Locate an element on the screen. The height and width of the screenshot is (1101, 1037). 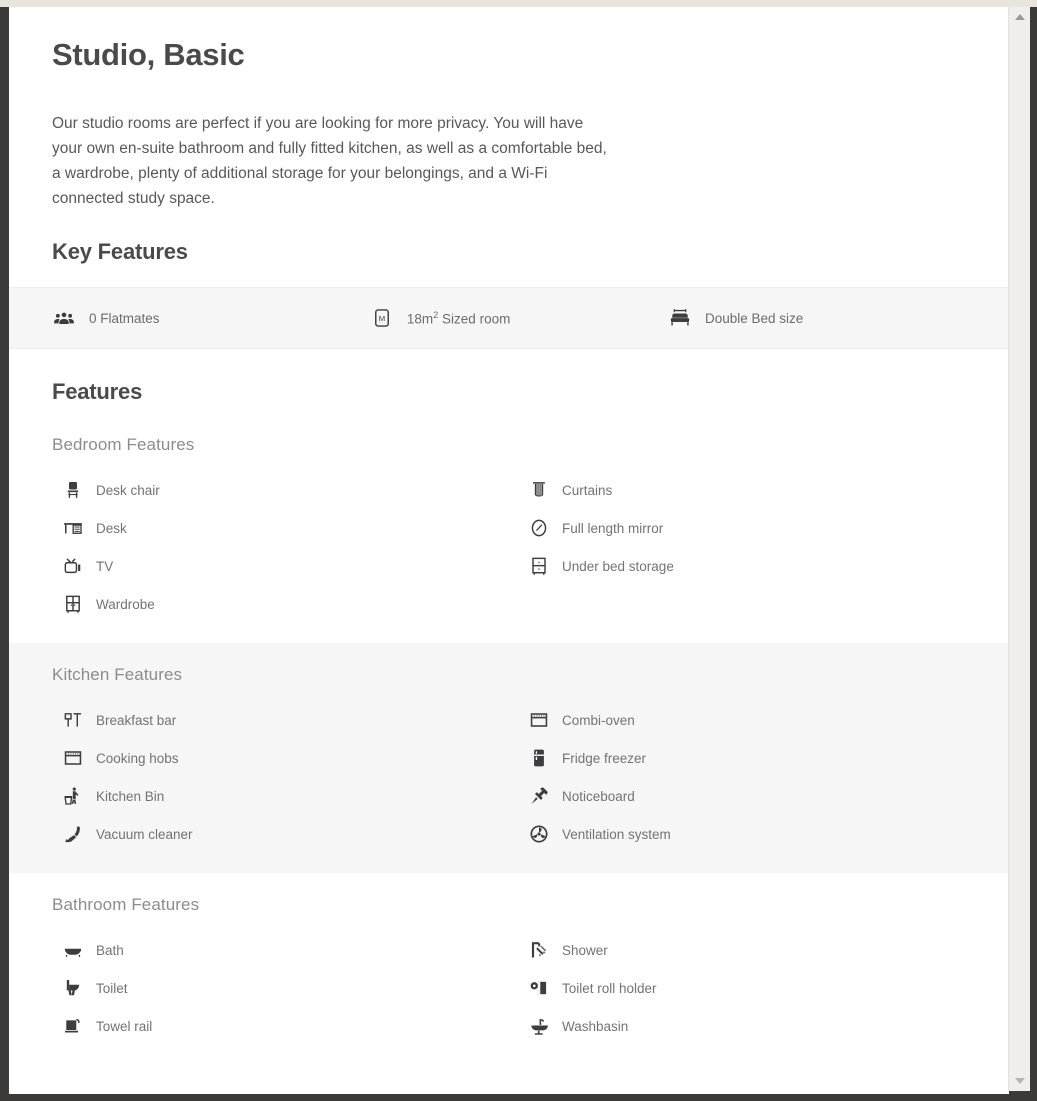
bed-icon is located at coordinates (680, 318).